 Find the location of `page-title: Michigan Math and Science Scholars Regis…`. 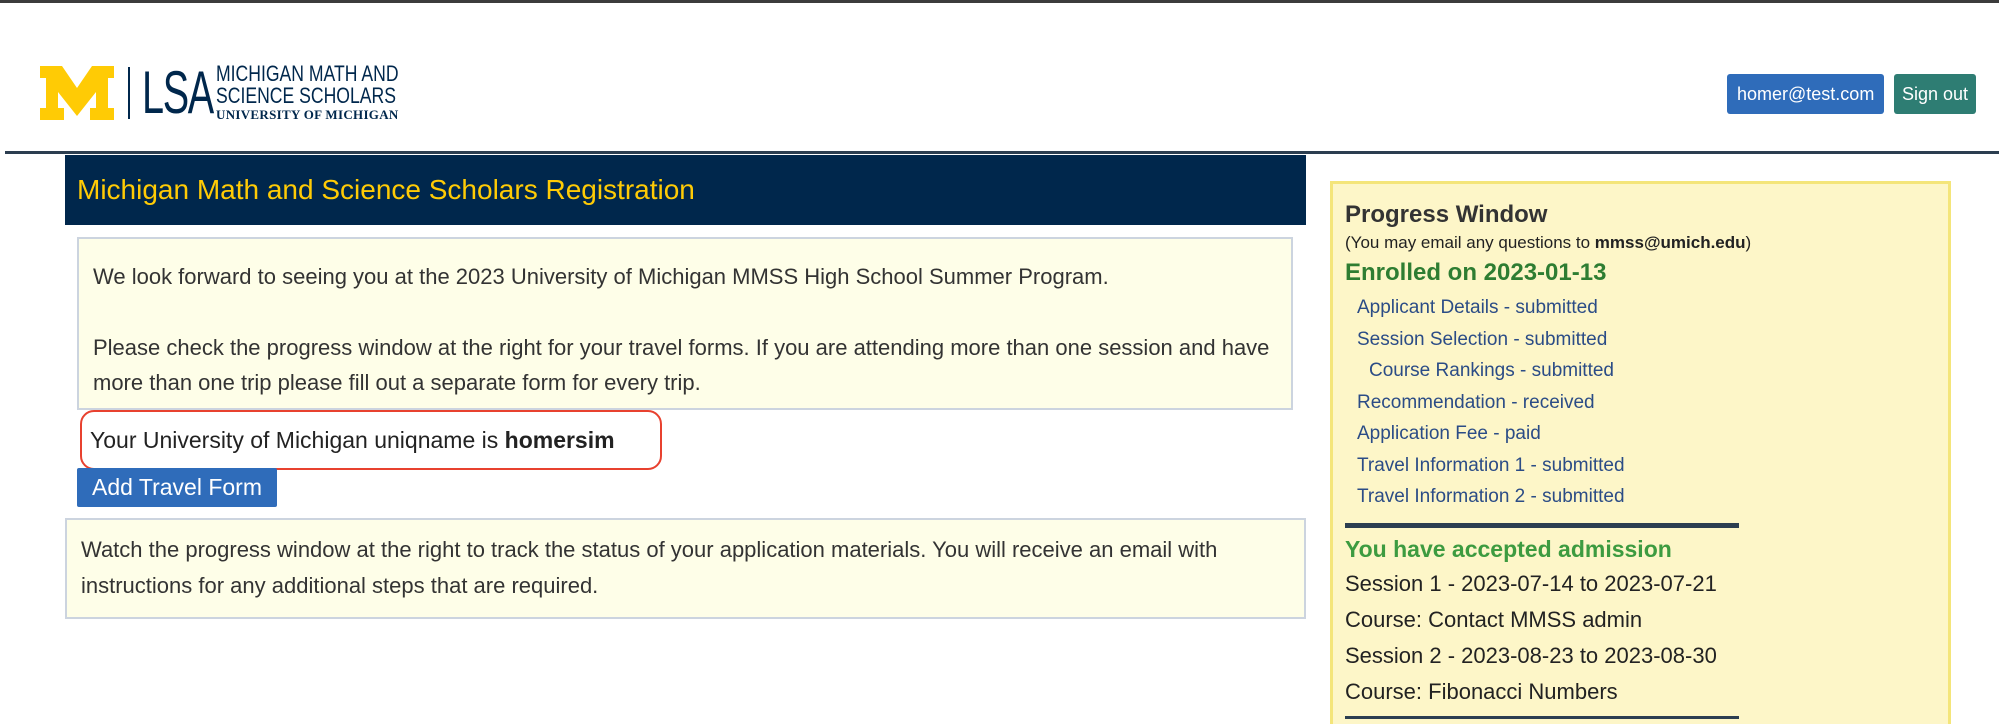

page-title: Michigan Math and Science Scholars Regis… is located at coordinates (386, 189).